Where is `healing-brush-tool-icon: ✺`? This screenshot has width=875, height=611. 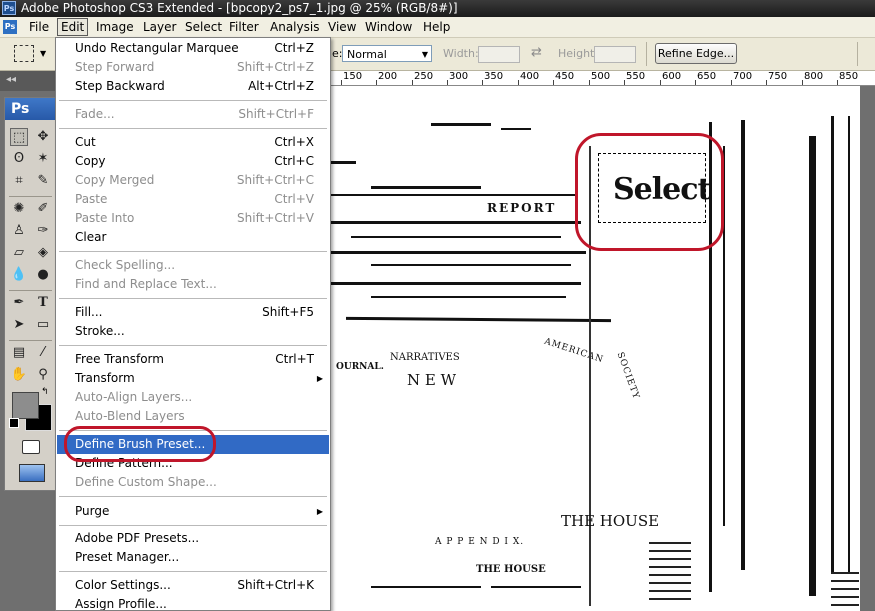
healing-brush-tool-icon: ✺ is located at coordinates (19, 209).